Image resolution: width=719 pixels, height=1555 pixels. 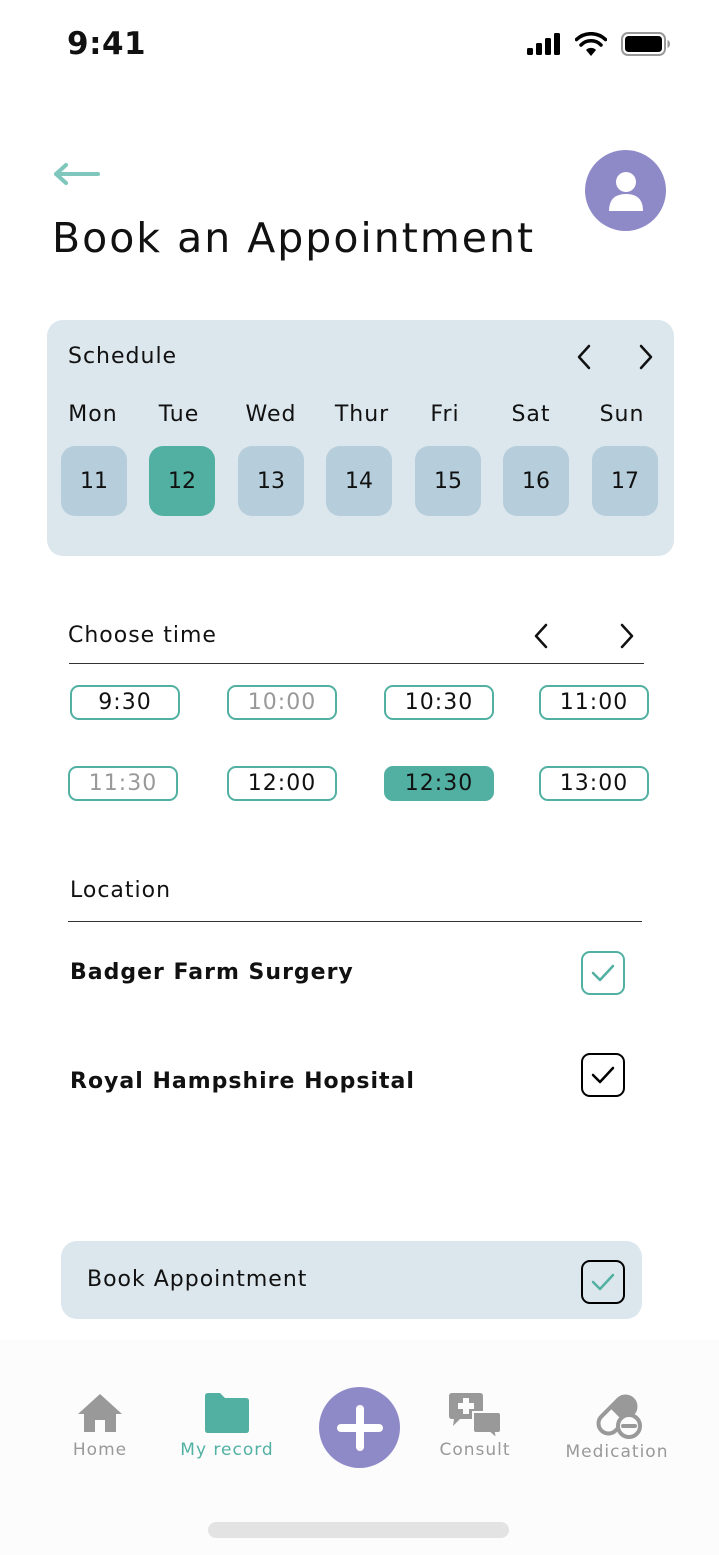 What do you see at coordinates (439, 783) in the screenshot?
I see `time-slot-1230-selected: 12:30` at bounding box center [439, 783].